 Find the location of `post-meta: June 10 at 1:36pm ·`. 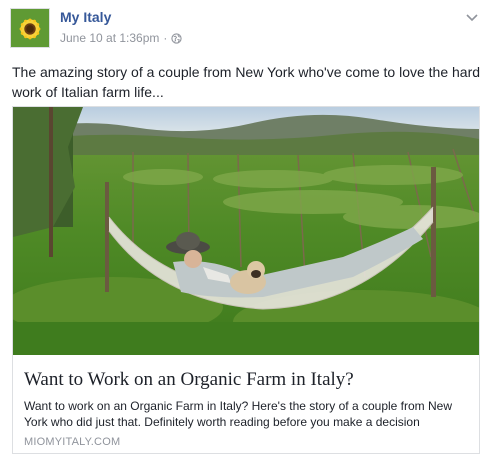

post-meta: June 10 at 1:36pm · is located at coordinates (121, 38).